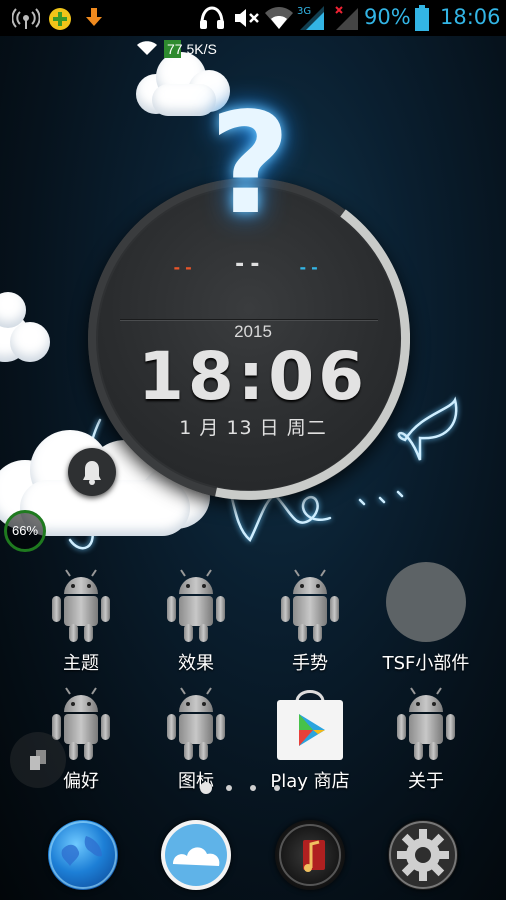  What do you see at coordinates (253, 428) in the screenshot?
I see `clock-date: 1 月 13 日 周二` at bounding box center [253, 428].